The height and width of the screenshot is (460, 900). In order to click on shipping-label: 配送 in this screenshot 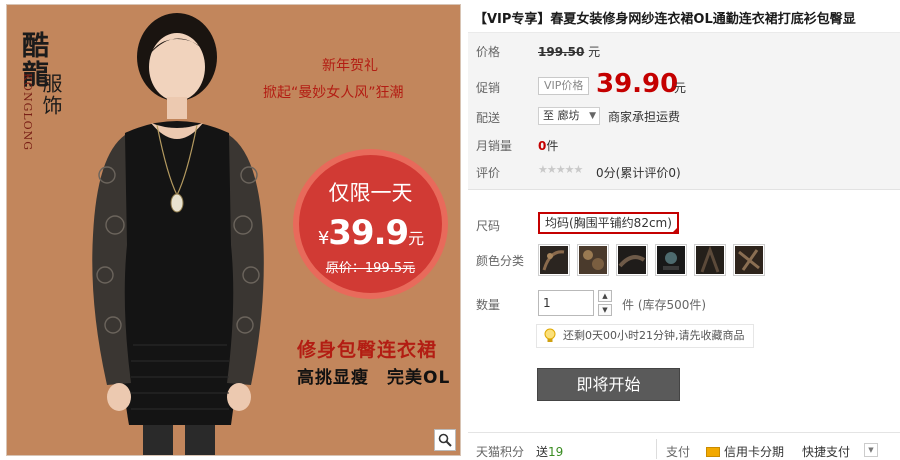, I will do `click(488, 118)`.